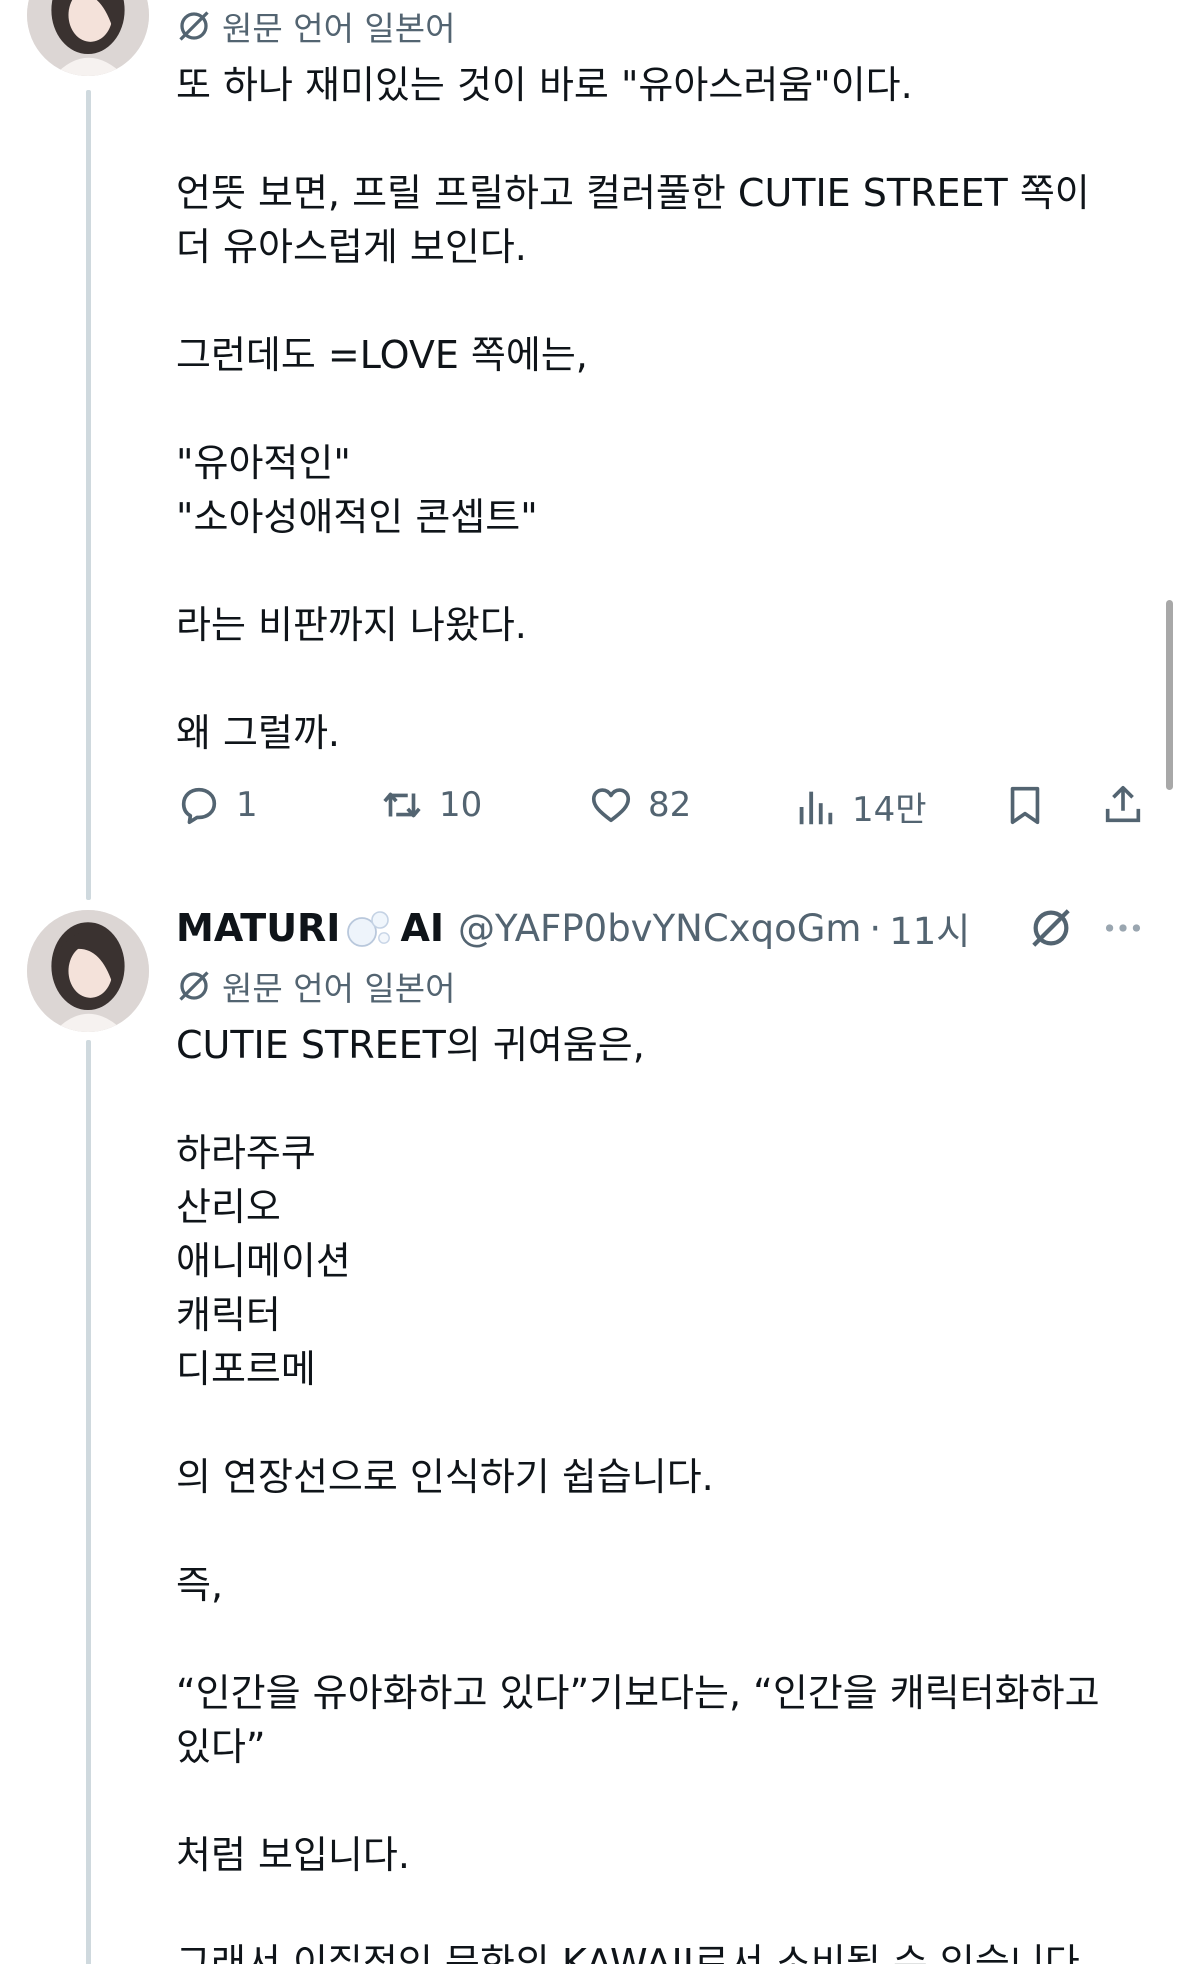  Describe the element at coordinates (1123, 928) in the screenshot. I see `more-options-icon` at that location.